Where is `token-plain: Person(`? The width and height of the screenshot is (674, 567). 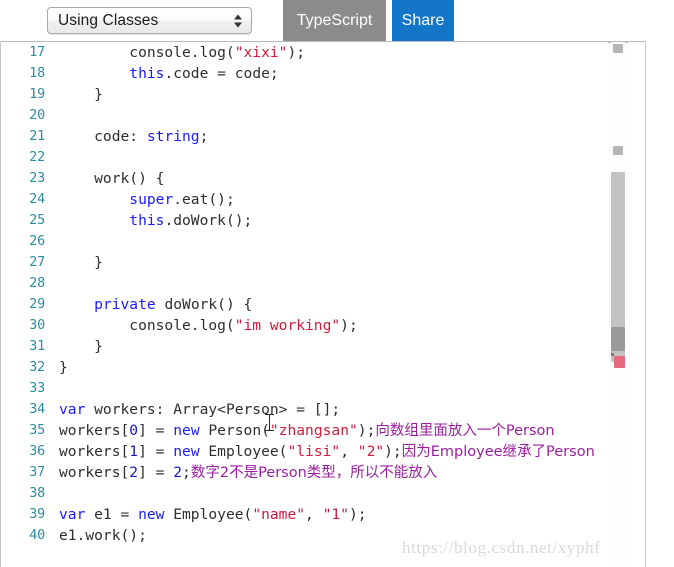 token-plain: Person( is located at coordinates (234, 430).